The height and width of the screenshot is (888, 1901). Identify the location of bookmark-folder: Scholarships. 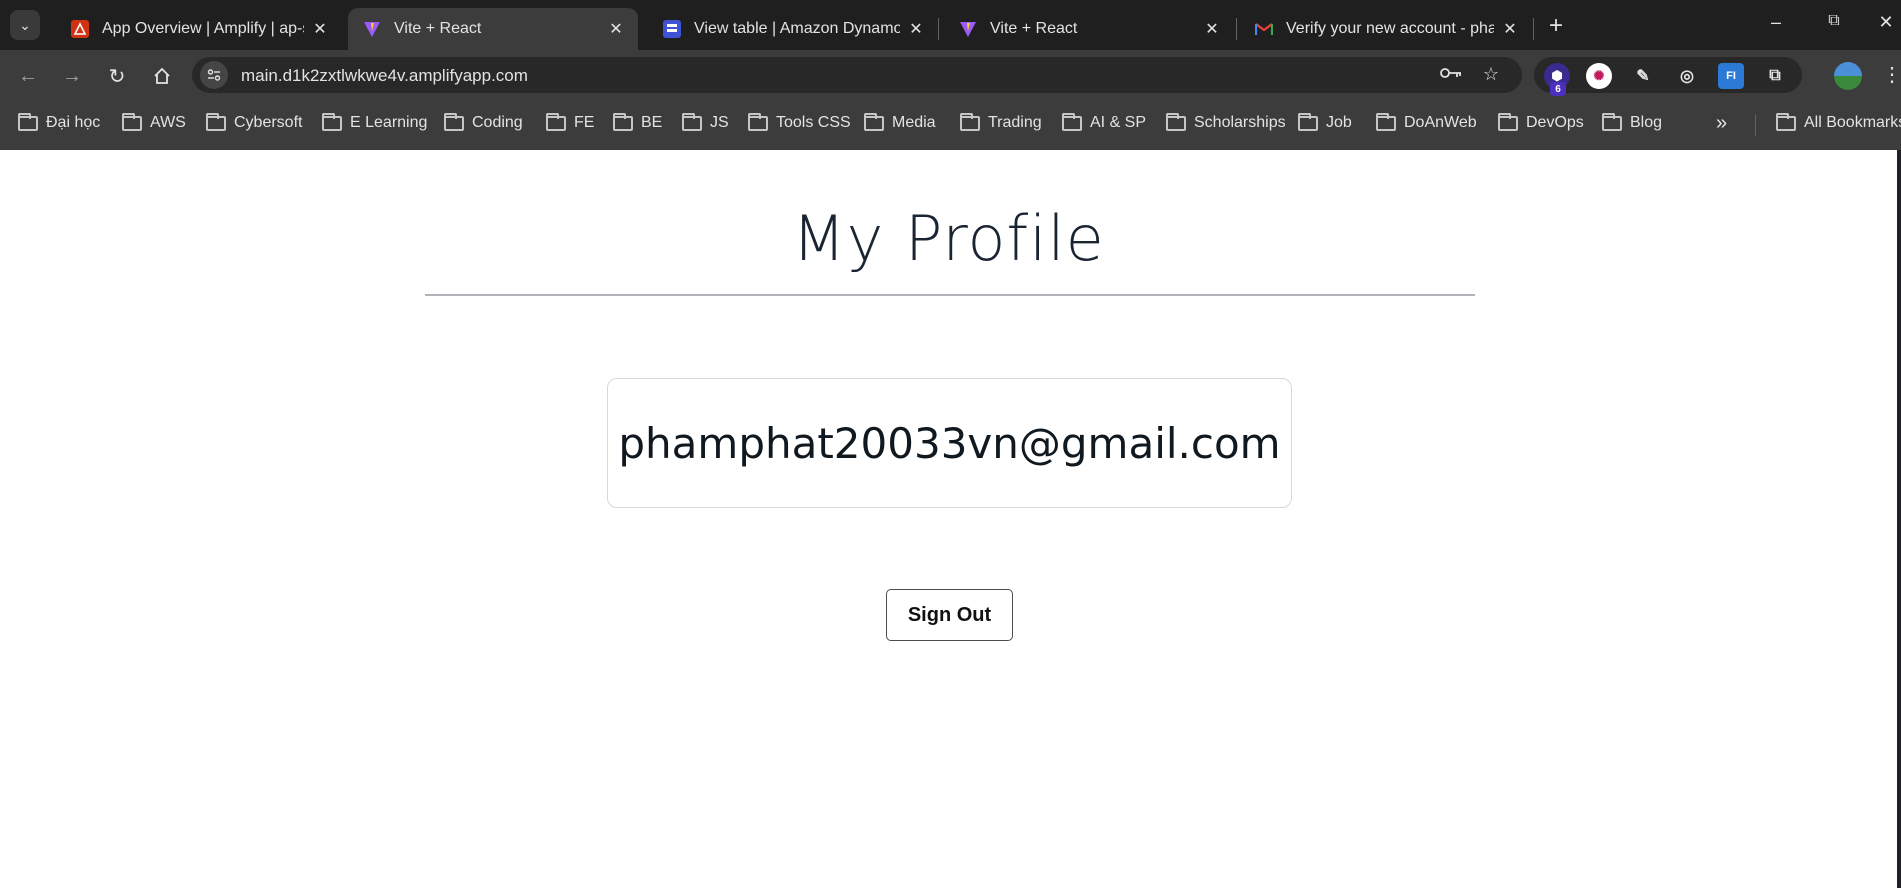
(1226, 122).